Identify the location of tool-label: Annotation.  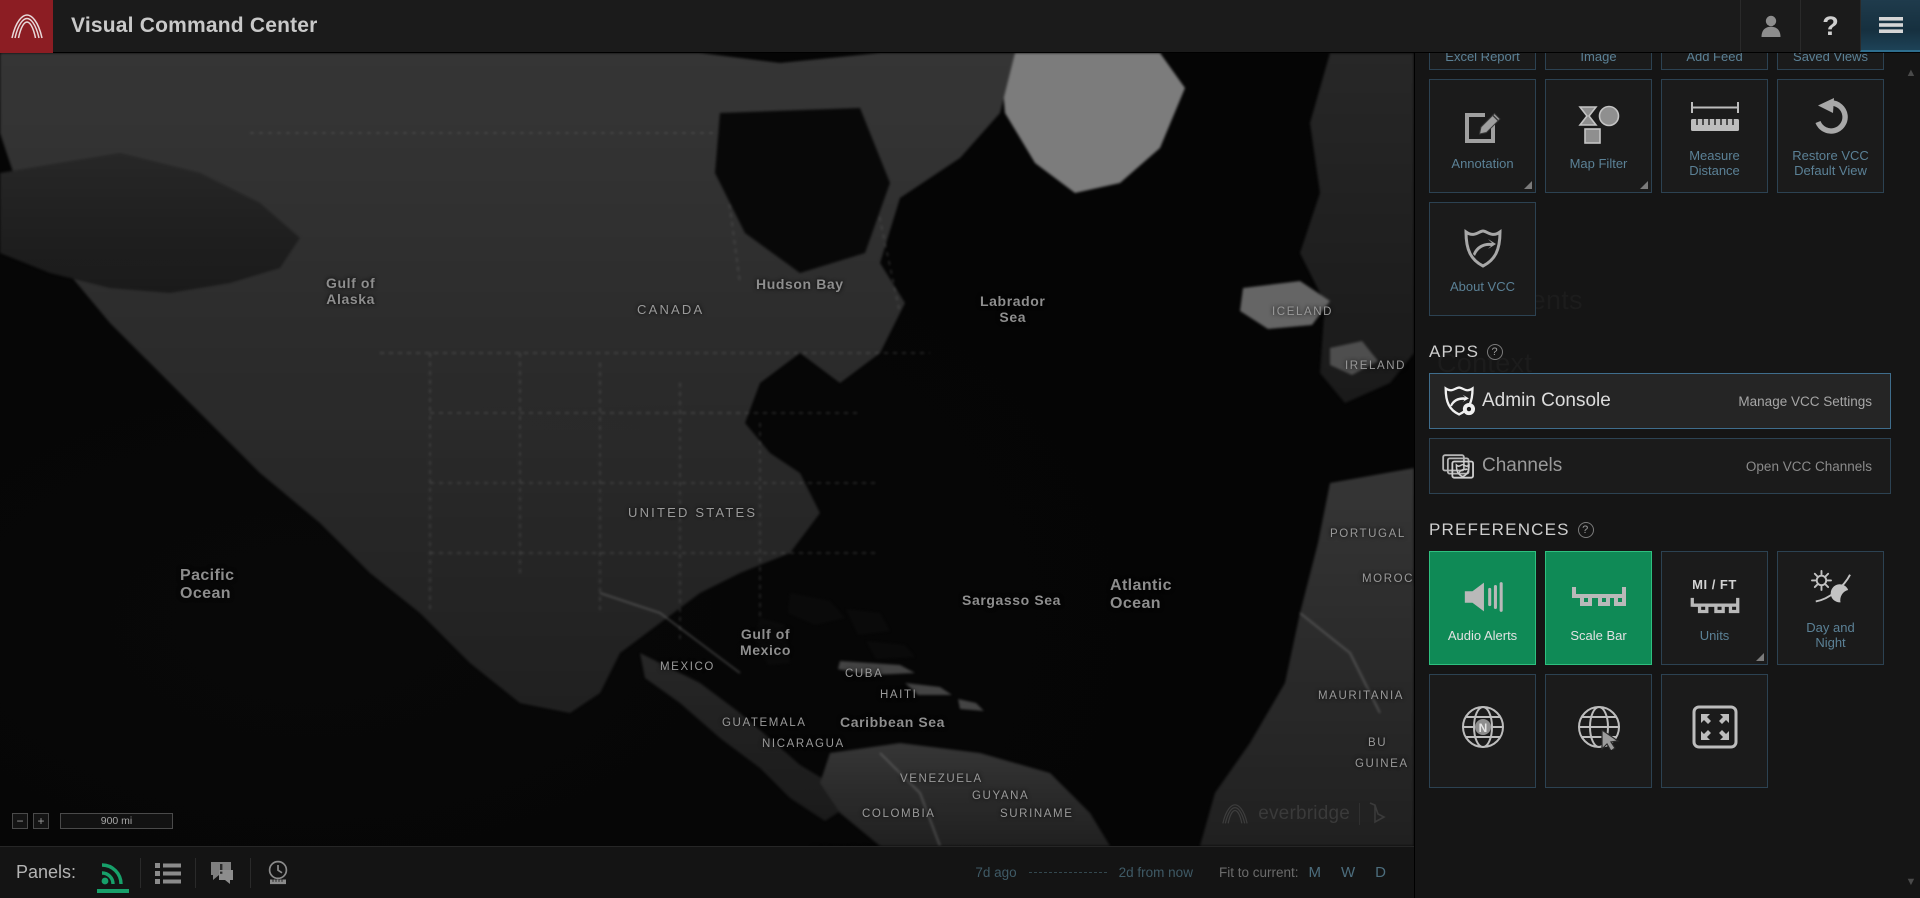
(1482, 163).